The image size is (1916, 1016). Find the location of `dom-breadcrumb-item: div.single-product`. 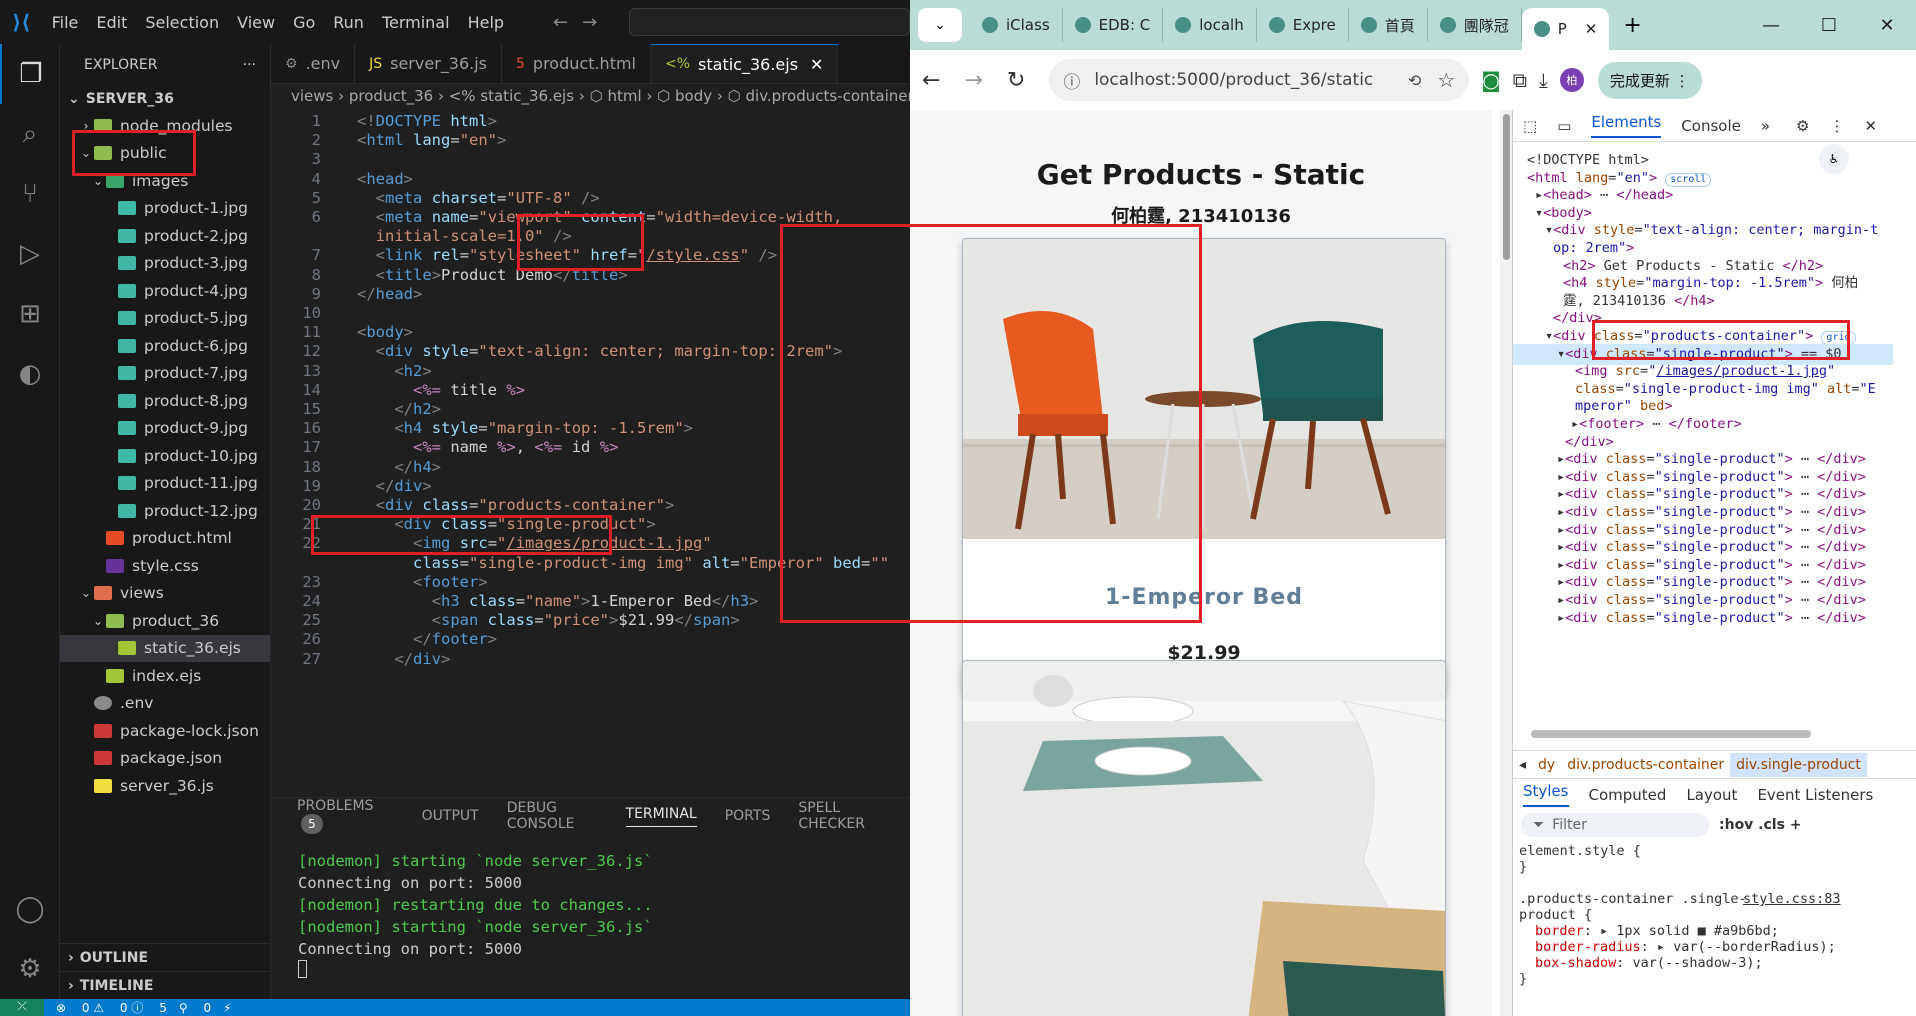

dom-breadcrumb-item: div.single-product is located at coordinates (1798, 764).